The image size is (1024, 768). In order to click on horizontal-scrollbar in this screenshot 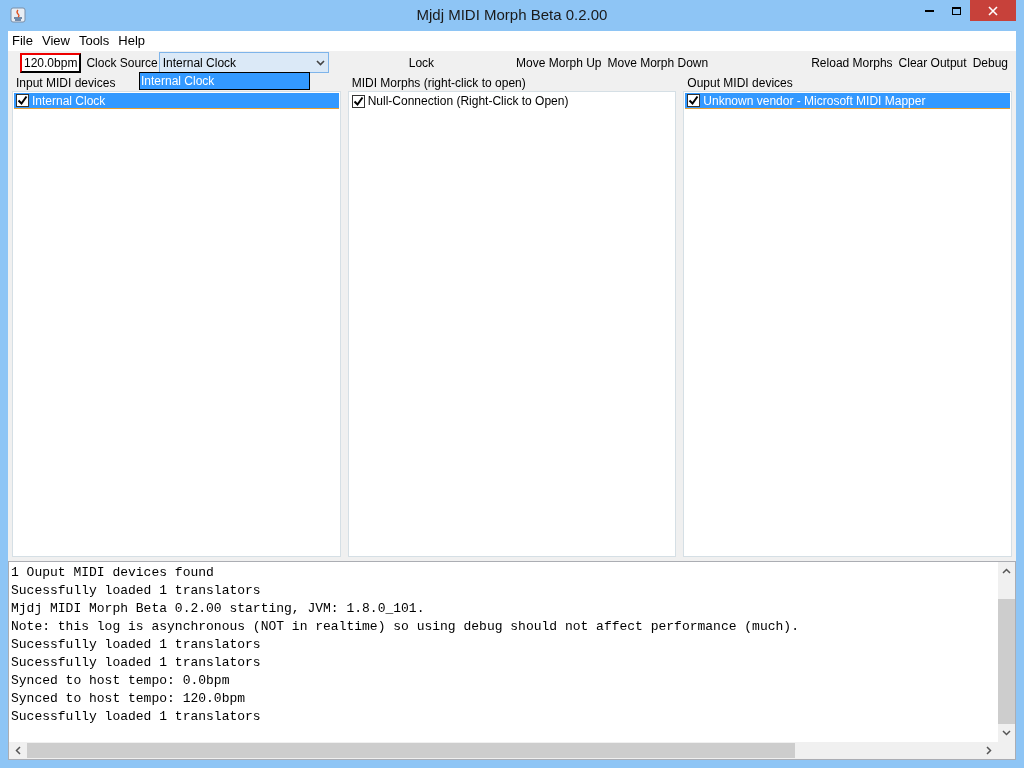, I will do `click(512, 750)`.